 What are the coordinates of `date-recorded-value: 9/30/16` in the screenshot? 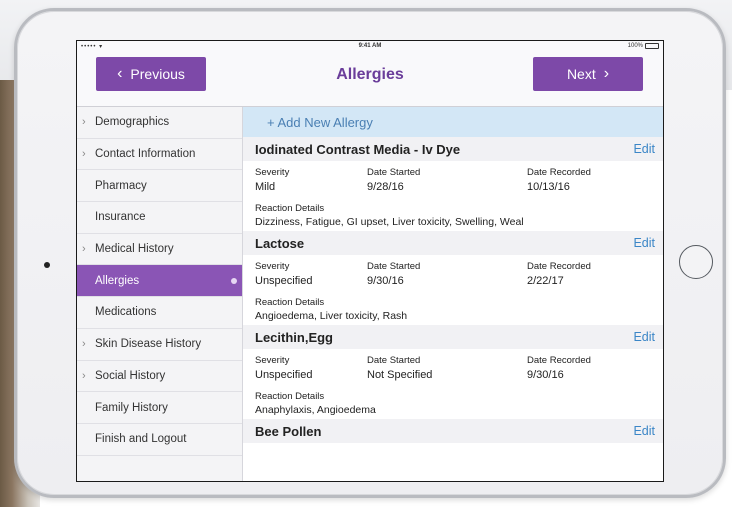 It's located at (545, 375).